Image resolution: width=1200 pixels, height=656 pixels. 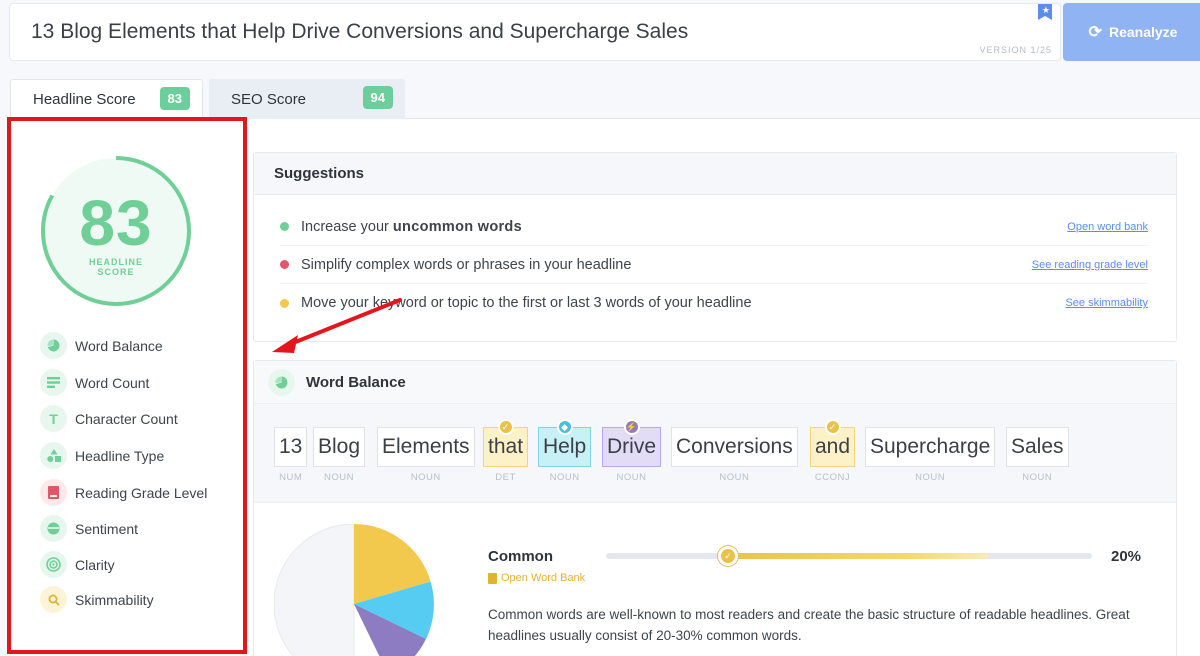 I want to click on suggestion-text-part: Increase your, so click(x=347, y=226).